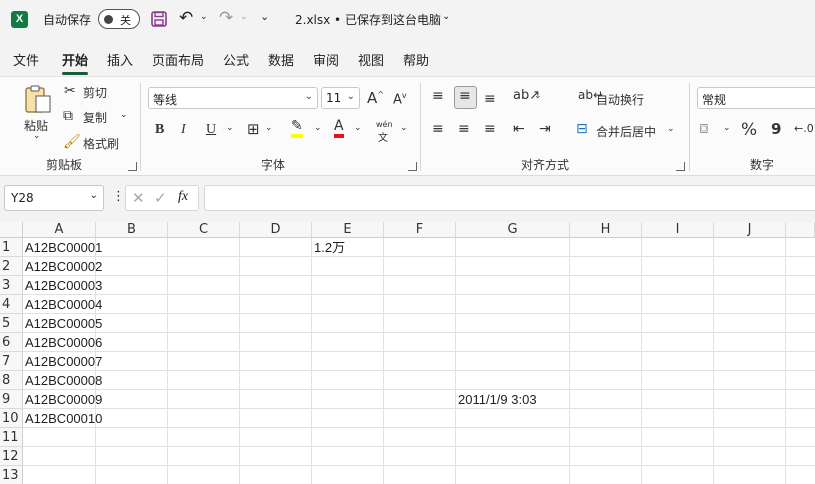 Image resolution: width=815 pixels, height=484 pixels. Describe the element at coordinates (11, 418) in the screenshot. I see `row-header-10: 10` at that location.